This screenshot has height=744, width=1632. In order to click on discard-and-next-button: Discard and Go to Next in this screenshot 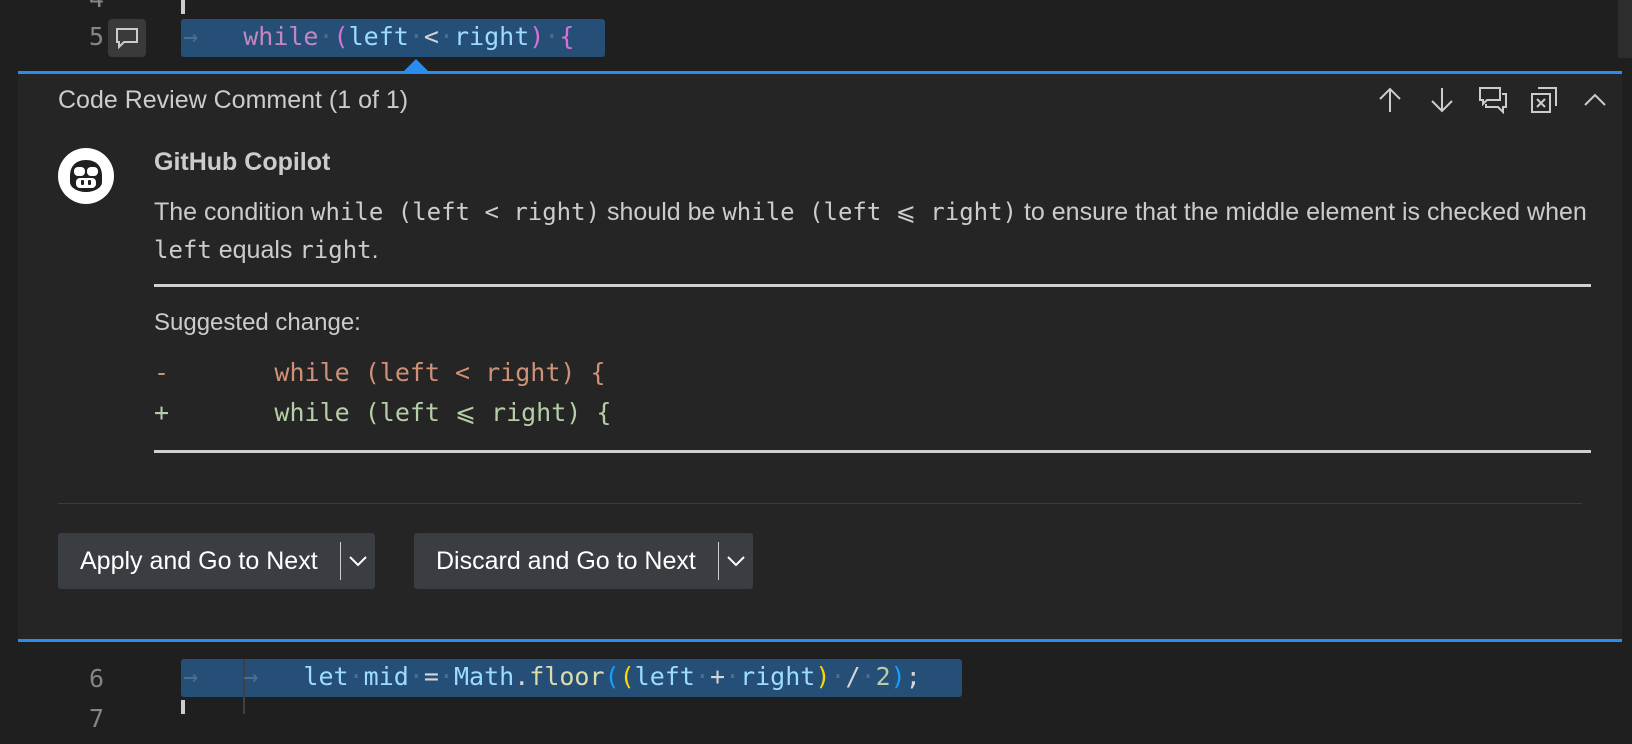, I will do `click(566, 561)`.